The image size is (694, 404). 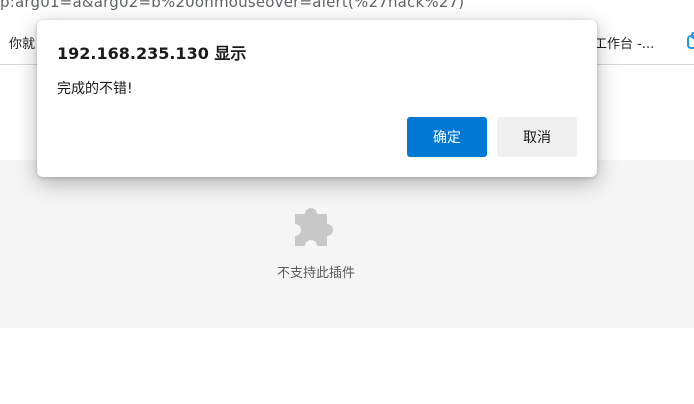 I want to click on bookmark-item-left: 你就, so click(x=22, y=42).